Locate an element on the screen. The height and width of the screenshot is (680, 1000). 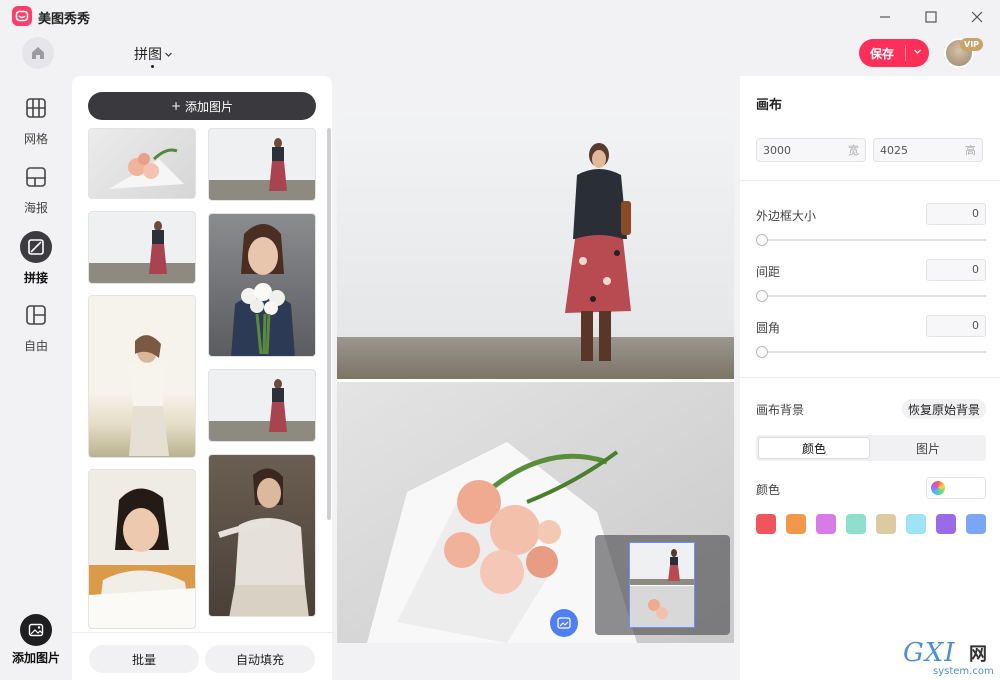
nav-item-stitch: 拼接 is located at coordinates (36, 258).